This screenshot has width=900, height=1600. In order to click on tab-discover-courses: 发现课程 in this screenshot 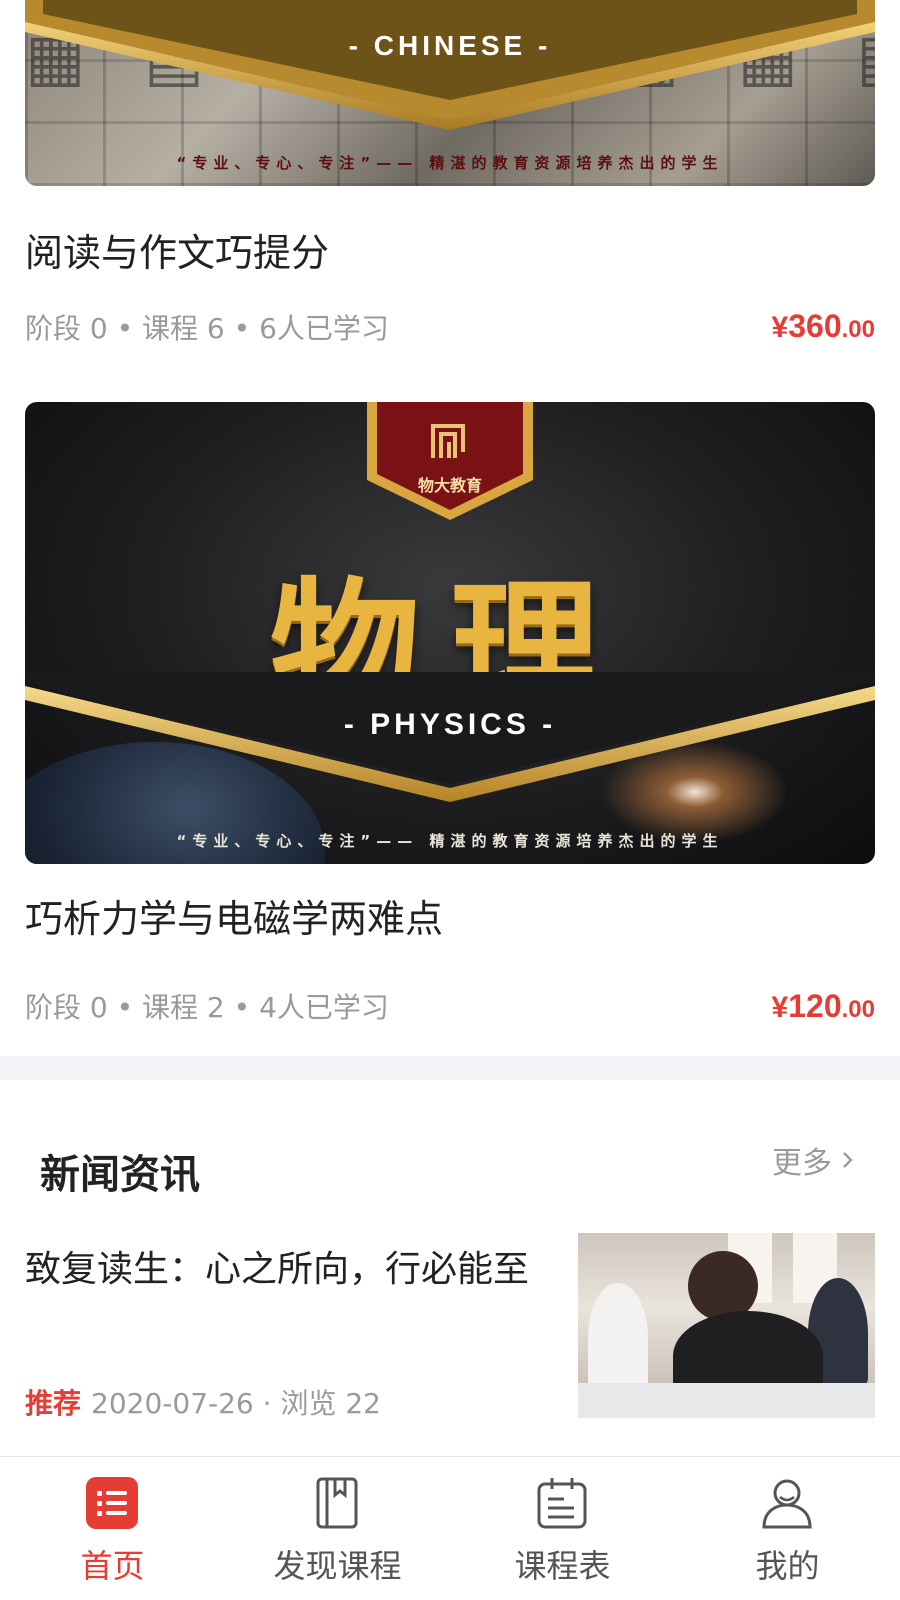, I will do `click(337, 1528)`.